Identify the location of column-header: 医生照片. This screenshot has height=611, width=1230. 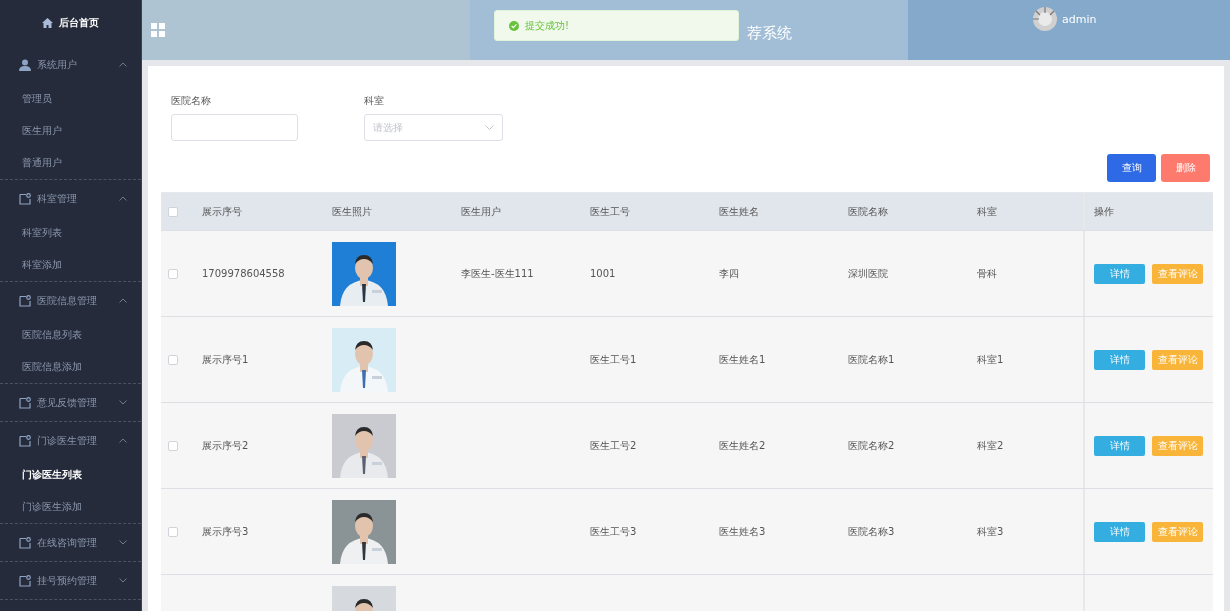
(352, 211).